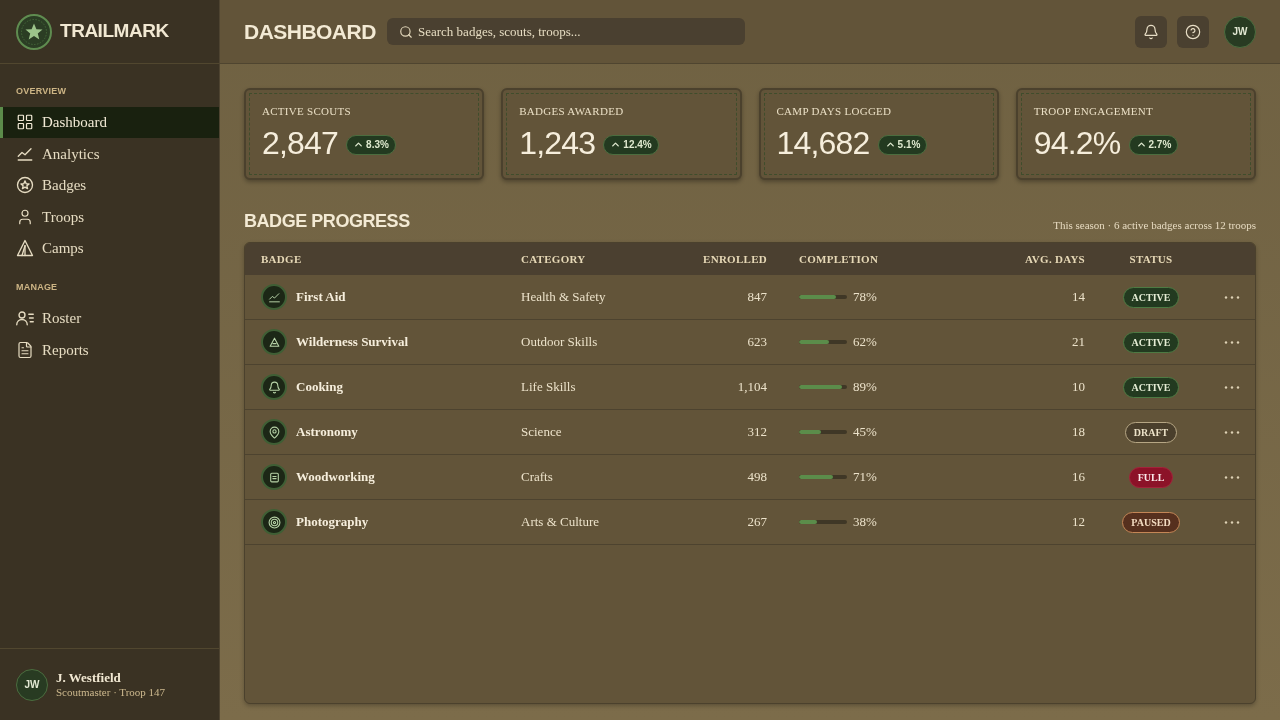  I want to click on stat-value: 14,682, so click(823, 143).